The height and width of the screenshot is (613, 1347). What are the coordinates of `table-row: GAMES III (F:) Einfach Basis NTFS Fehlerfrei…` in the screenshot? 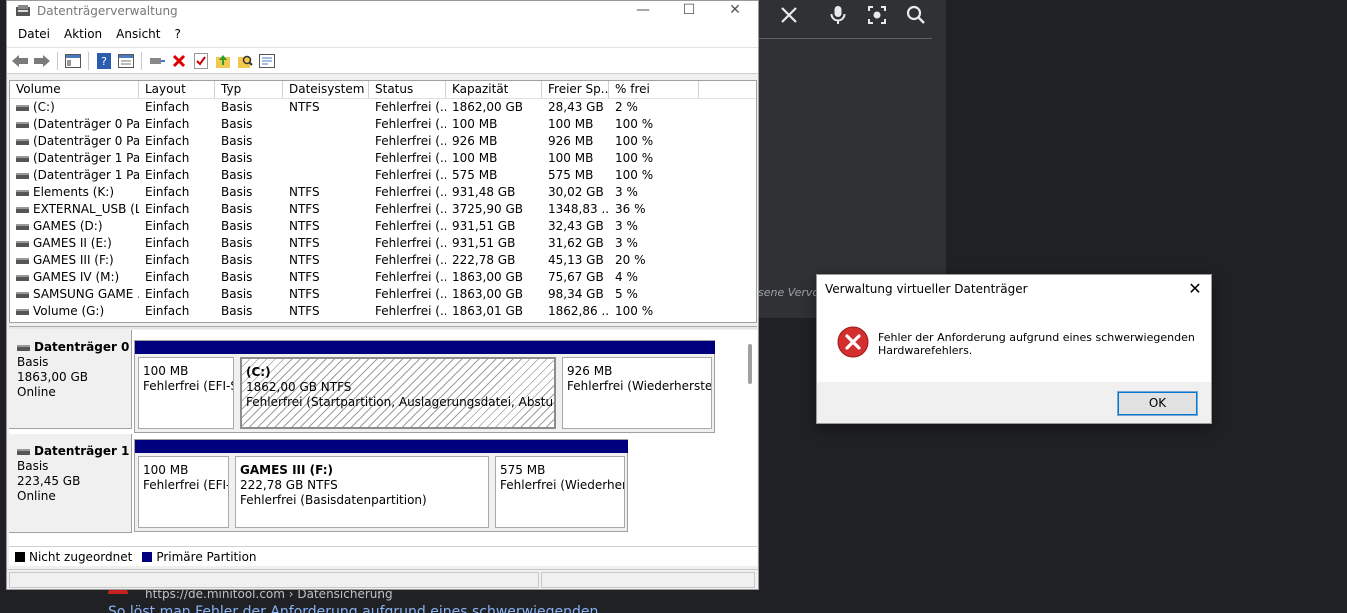 It's located at (383, 260).